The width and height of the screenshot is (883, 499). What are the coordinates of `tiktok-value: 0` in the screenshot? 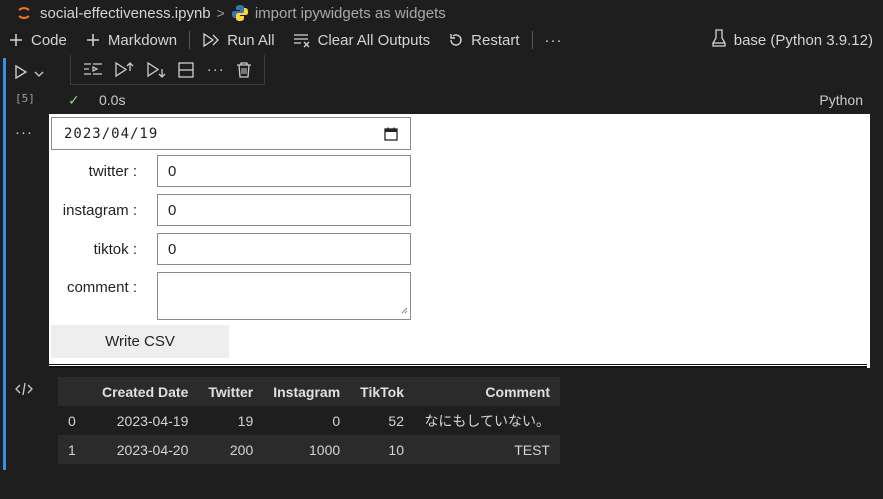 It's located at (172, 249).